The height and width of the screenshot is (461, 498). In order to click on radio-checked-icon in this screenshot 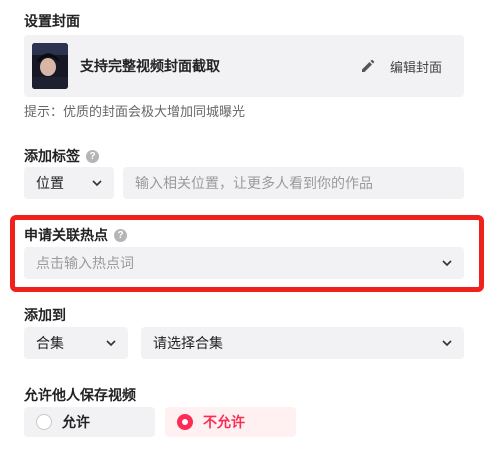, I will do `click(185, 422)`.